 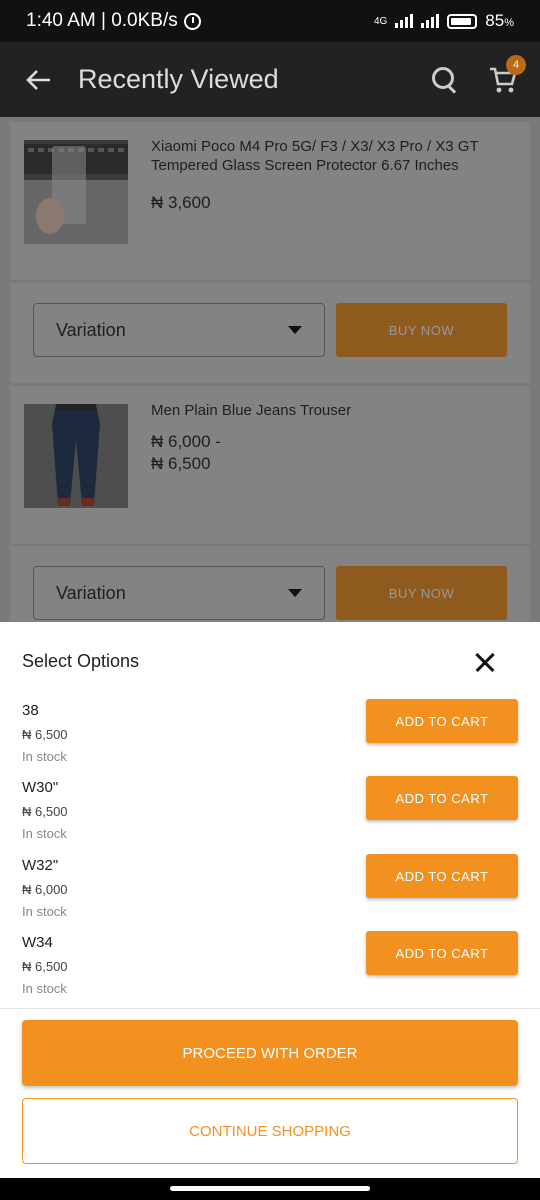 I want to click on option-name: 38, so click(x=30, y=710).